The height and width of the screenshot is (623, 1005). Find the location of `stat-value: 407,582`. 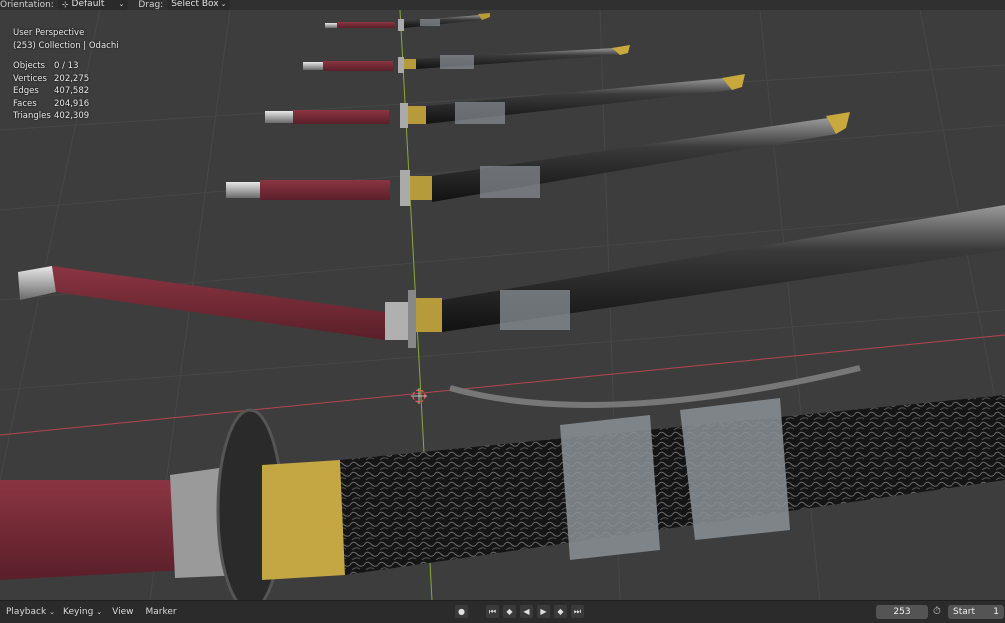

stat-value: 407,582 is located at coordinates (72, 91).